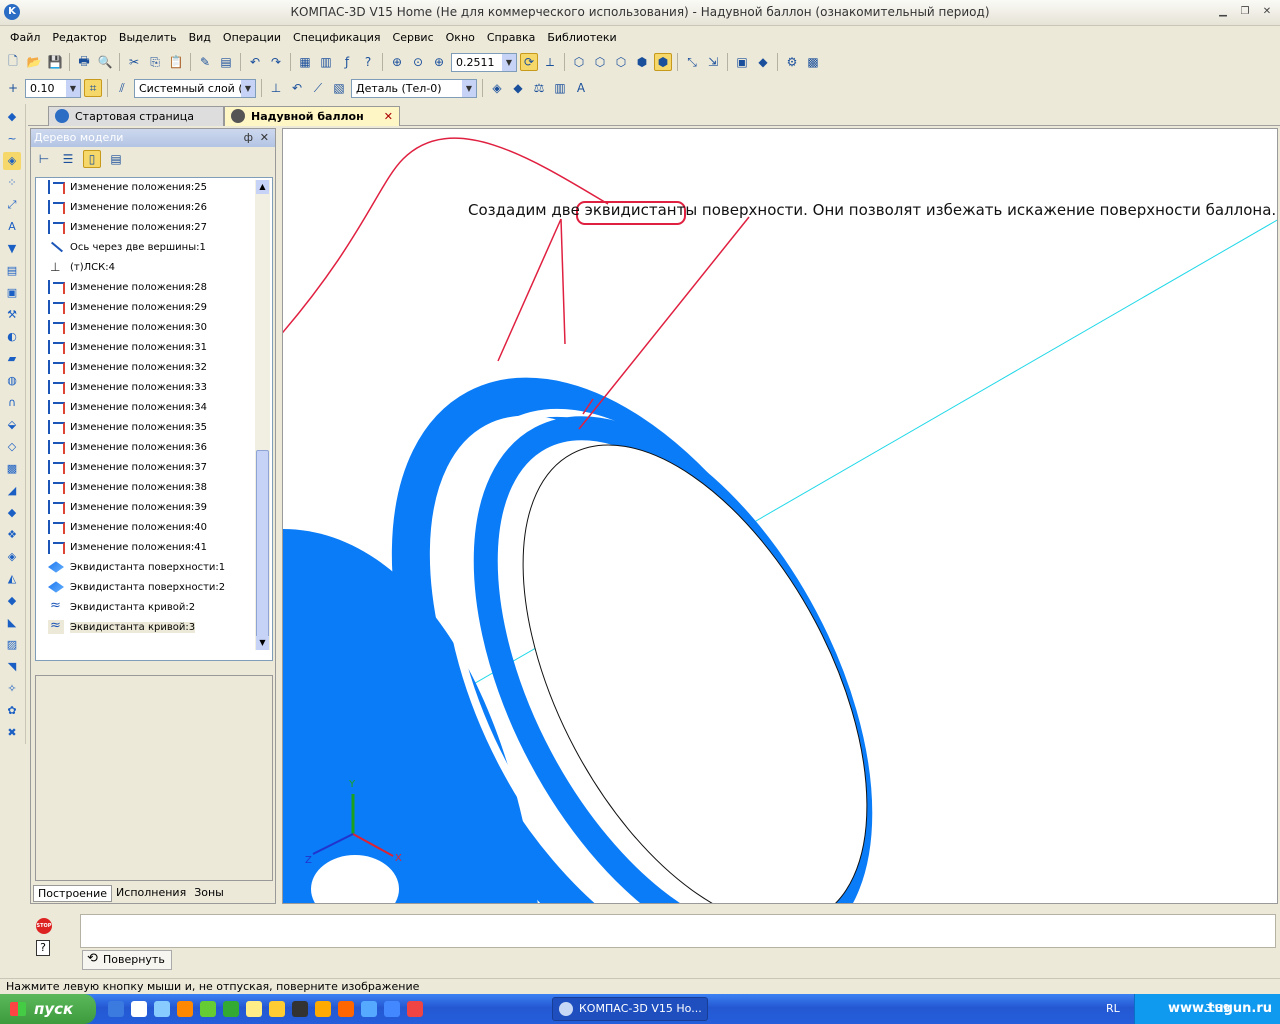 The width and height of the screenshot is (1280, 1024). I want to click on local-cs-icon: ⟋, so click(318, 88).